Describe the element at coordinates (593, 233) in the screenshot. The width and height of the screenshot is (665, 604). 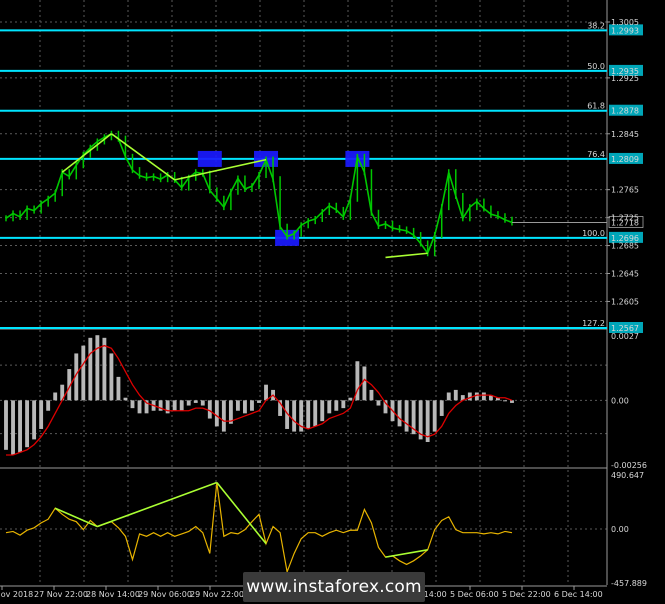
I see `fib-ratio-label: 100.0` at that location.